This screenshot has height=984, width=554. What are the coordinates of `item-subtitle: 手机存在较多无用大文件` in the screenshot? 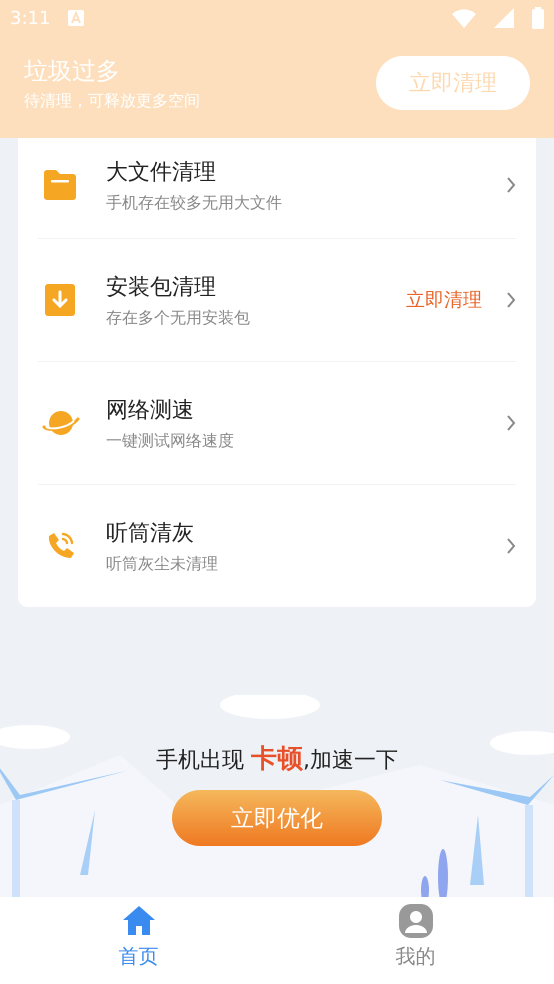 It's located at (194, 203).